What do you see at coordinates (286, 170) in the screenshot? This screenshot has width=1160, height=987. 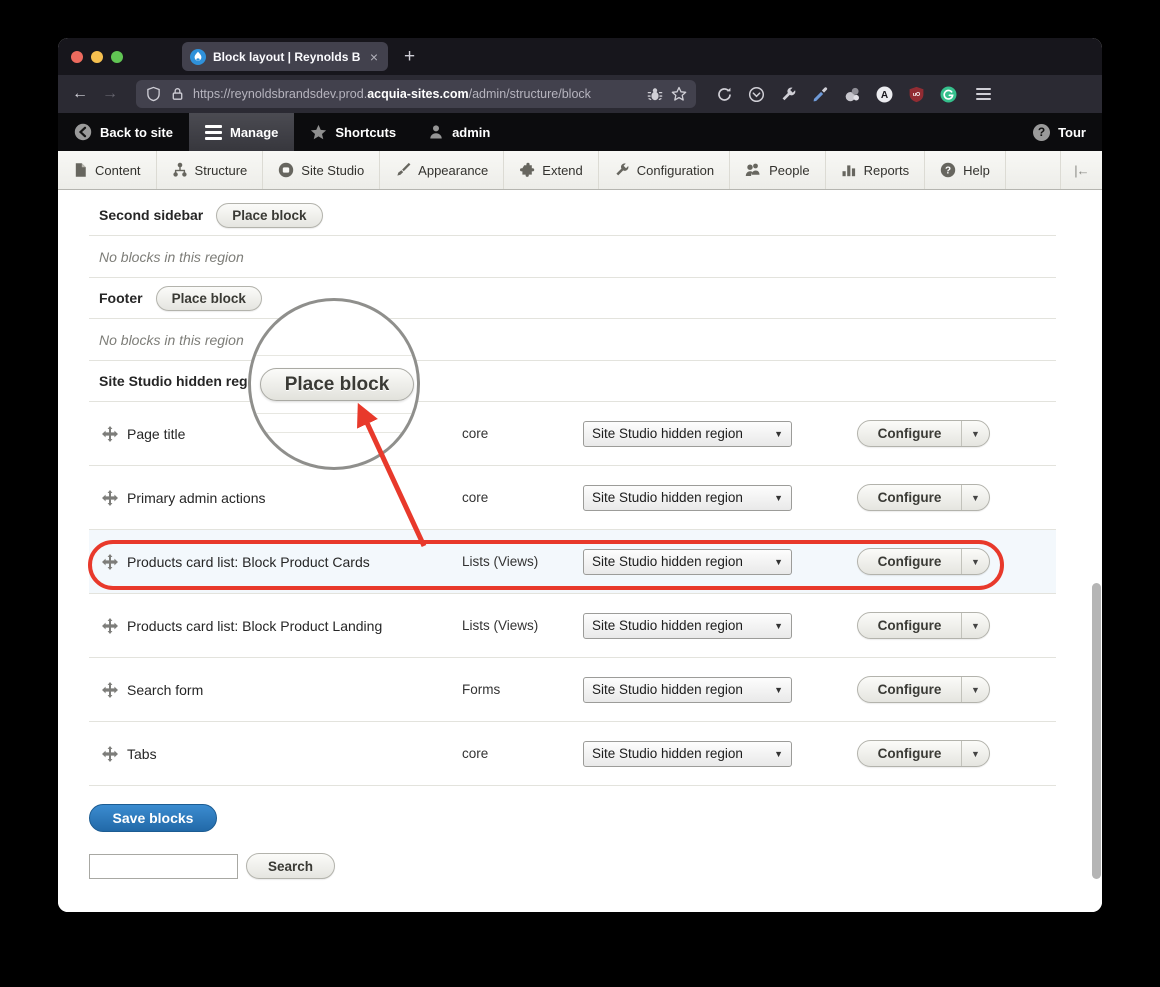 I see `site-studio-icon` at bounding box center [286, 170].